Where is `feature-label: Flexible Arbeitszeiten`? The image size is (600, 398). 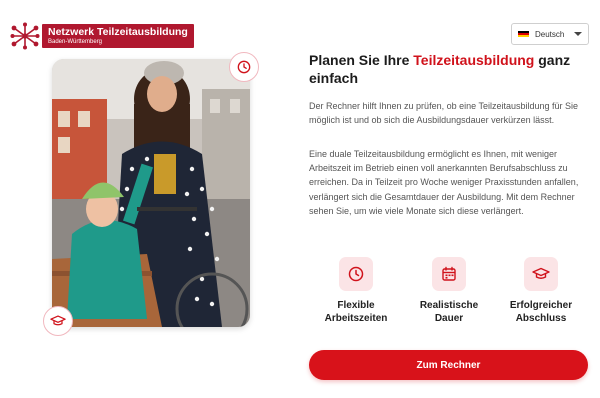 feature-label: Flexible Arbeitszeiten is located at coordinates (356, 312).